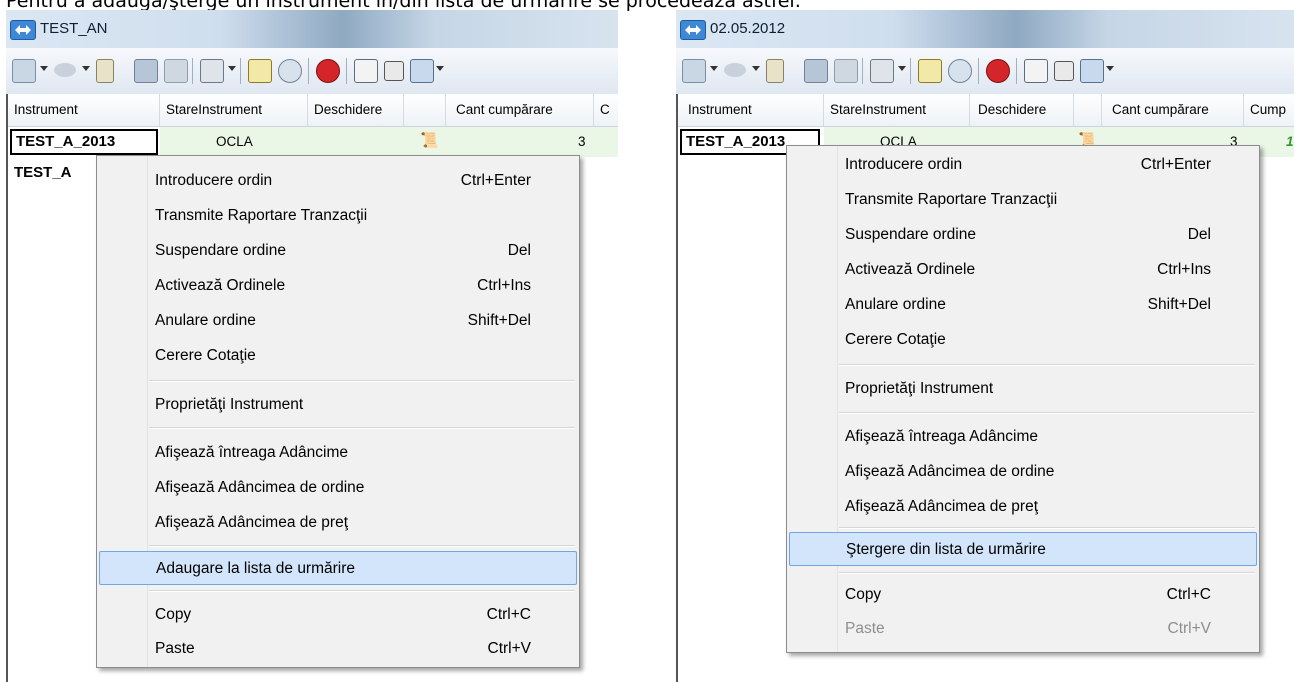 This screenshot has width=1294, height=682. What do you see at coordinates (229, 404) in the screenshot?
I see `menu-item-label: Proprietăţi Instrument` at bounding box center [229, 404].